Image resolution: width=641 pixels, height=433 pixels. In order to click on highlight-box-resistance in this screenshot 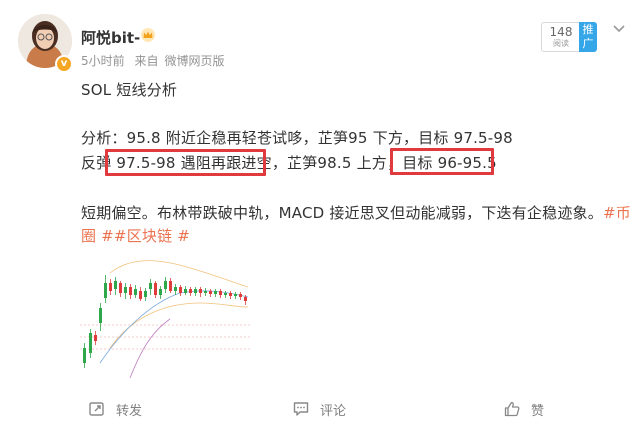, I will do `click(185, 162)`.